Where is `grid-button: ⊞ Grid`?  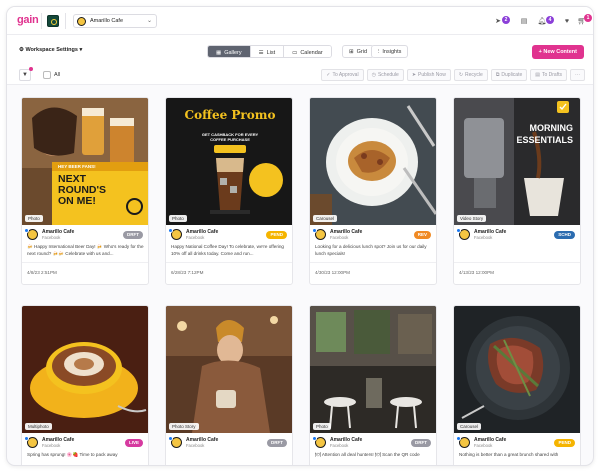
grid-button: ⊞ Grid is located at coordinates (358, 51).